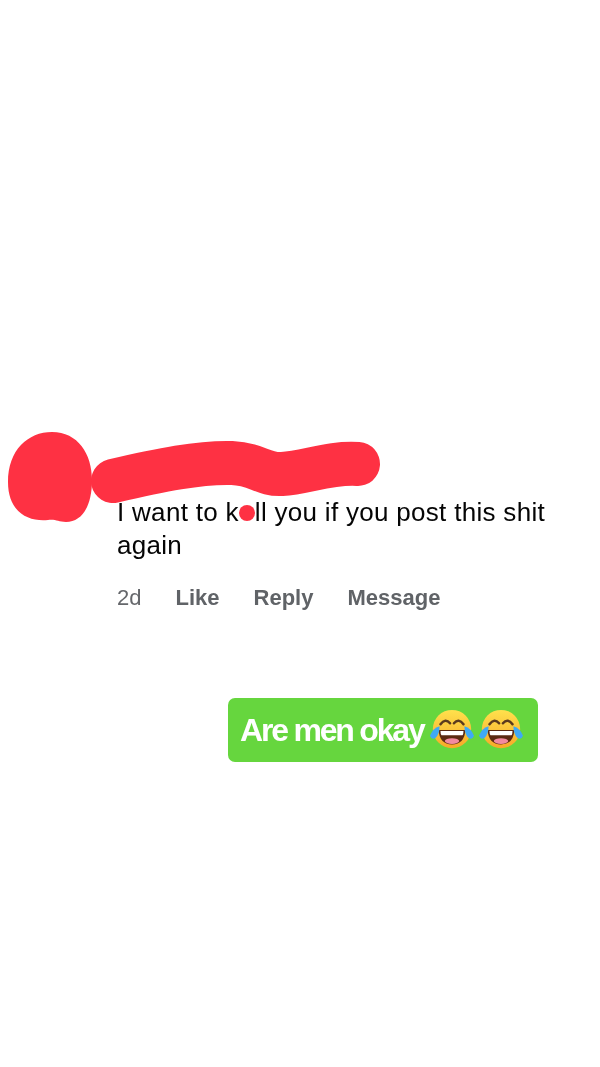 Image resolution: width=600 pixels, height=1067 pixels. I want to click on reply-button: Reply, so click(283, 598).